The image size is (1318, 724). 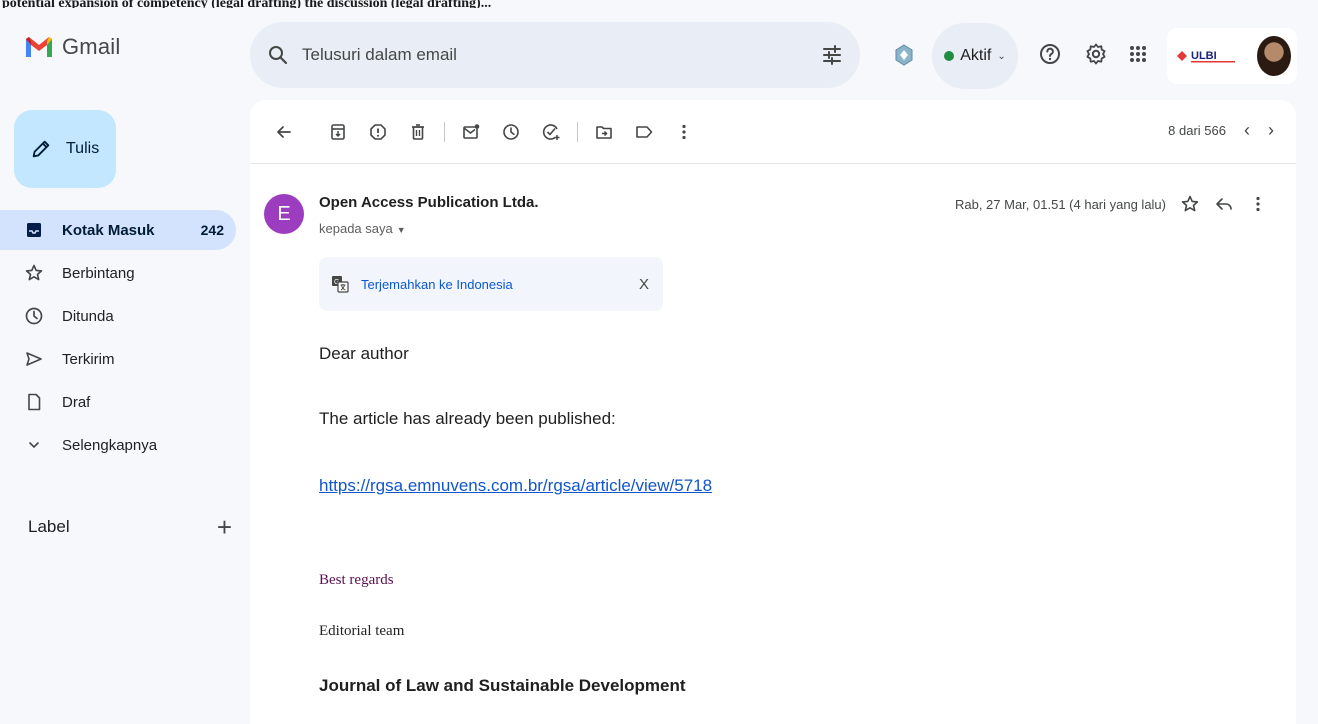 I want to click on pagination-text: 8 dari 566, so click(x=1197, y=130).